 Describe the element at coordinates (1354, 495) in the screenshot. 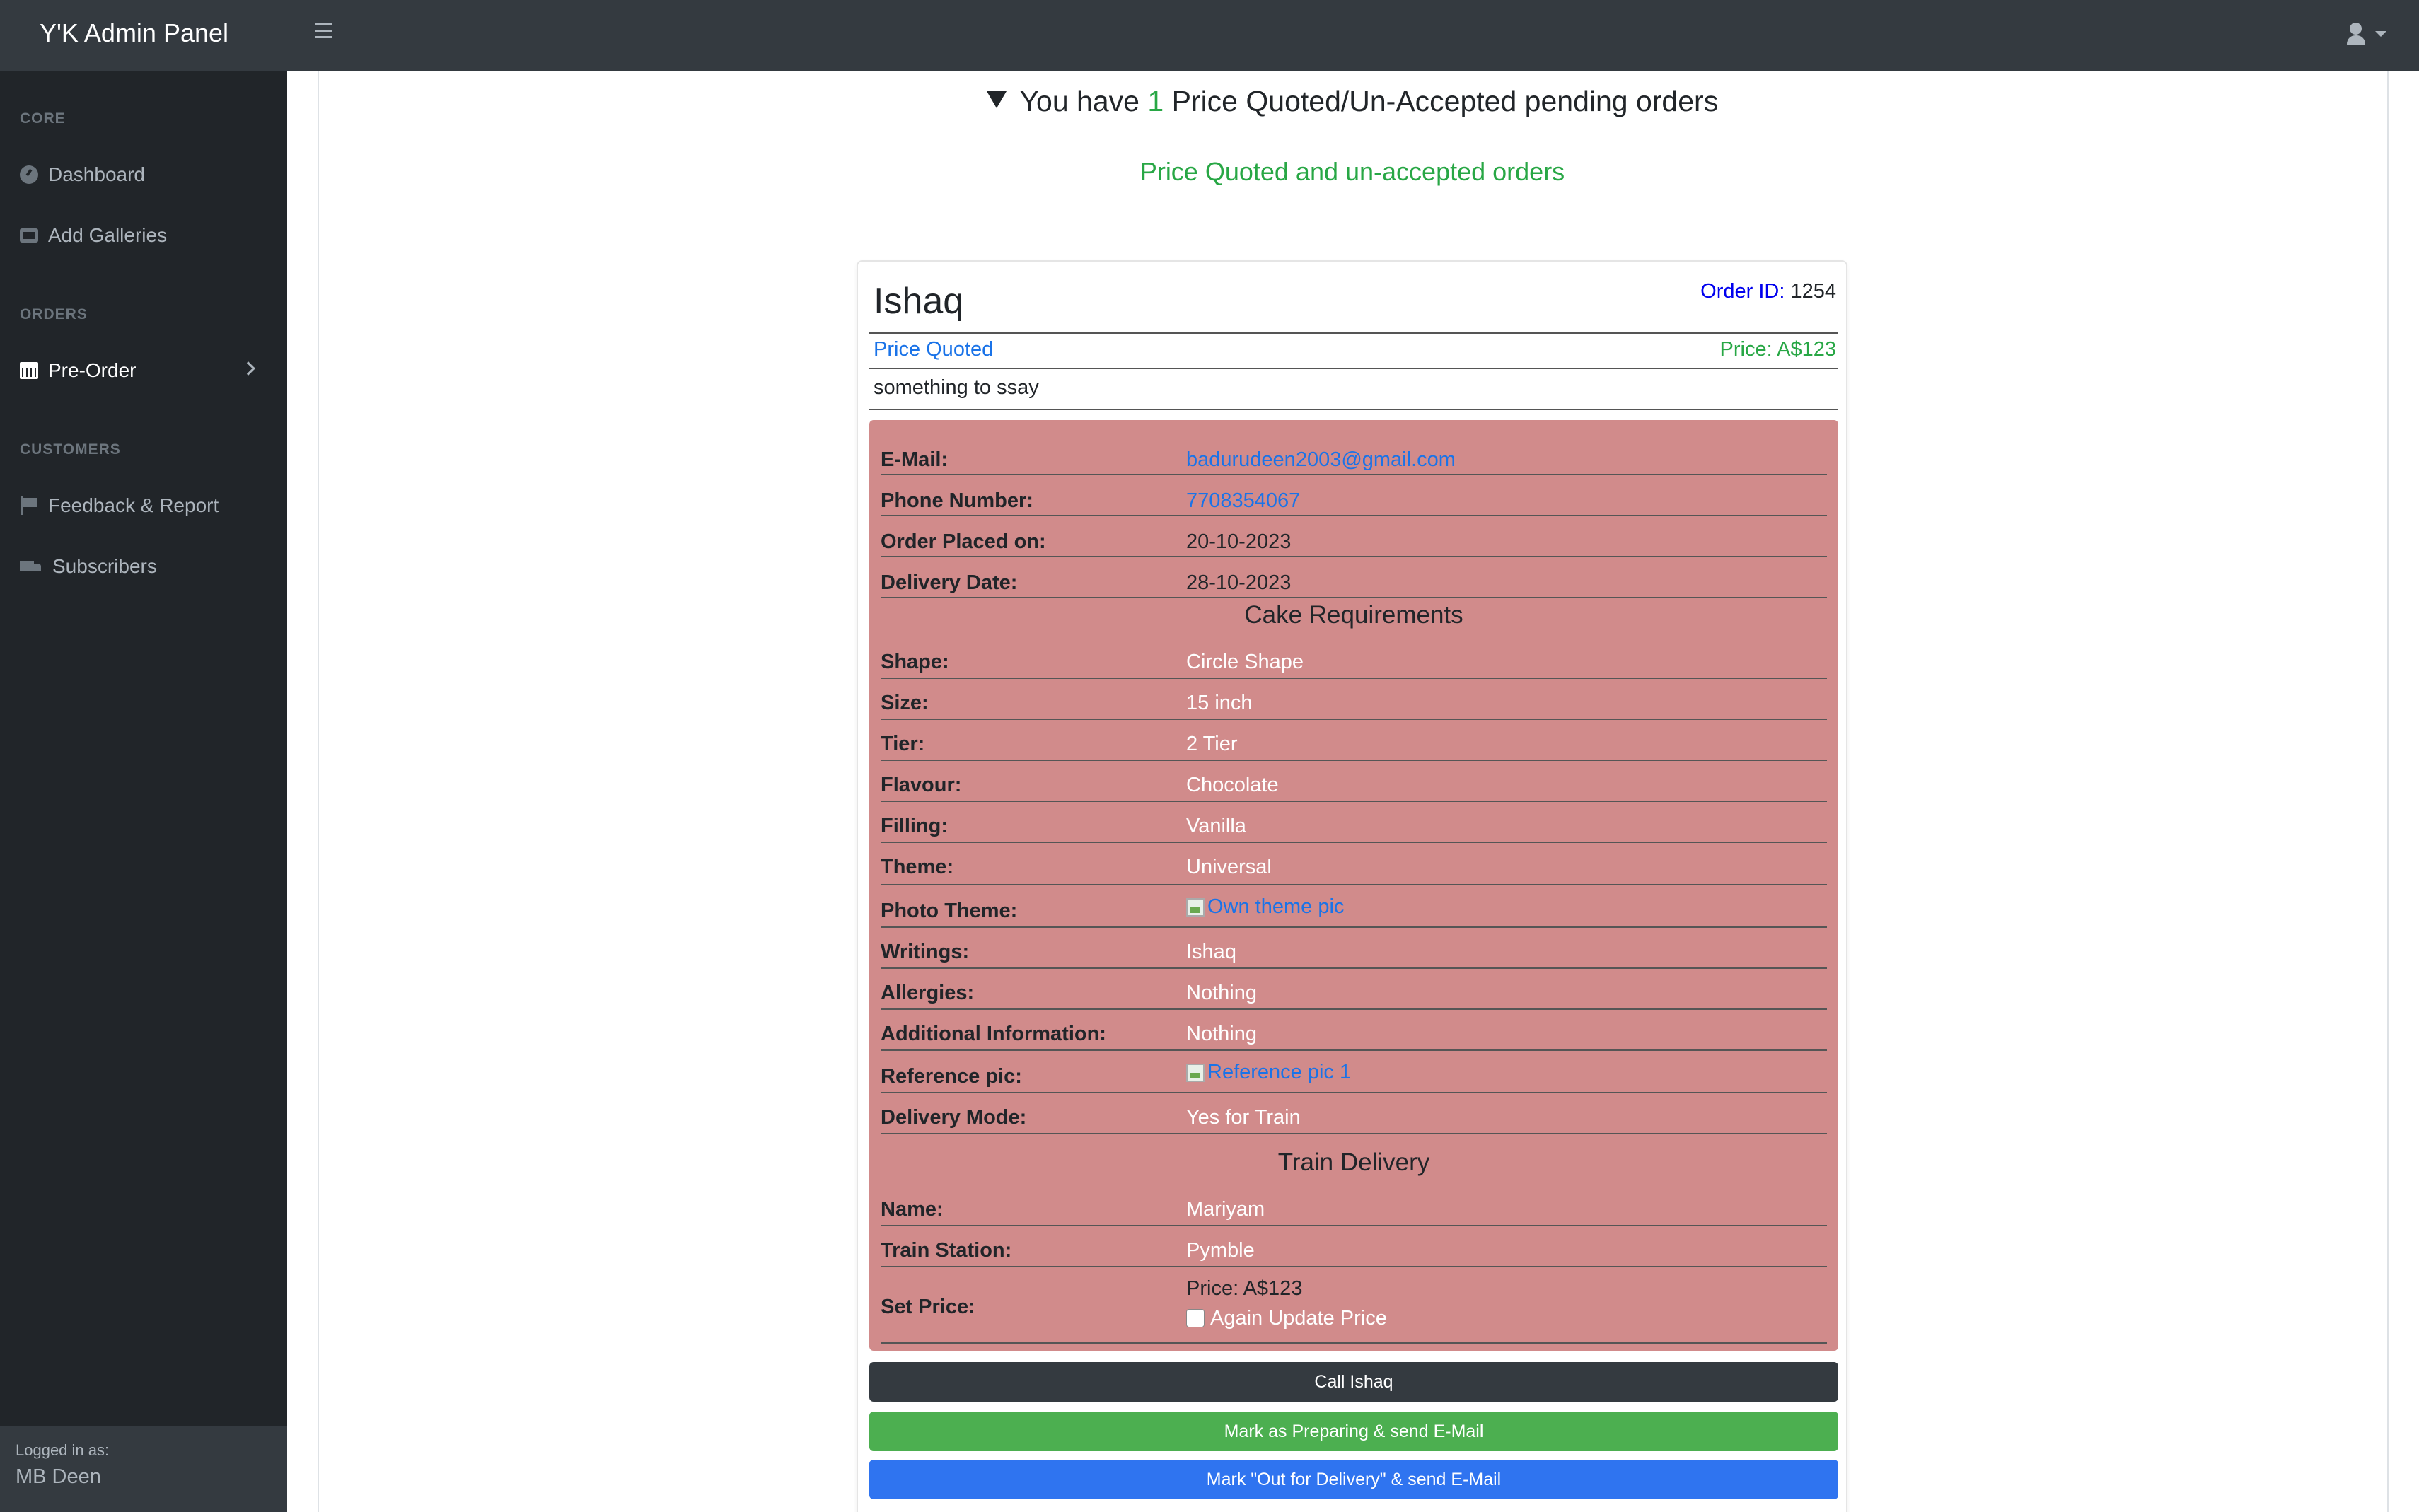

I see `detail-row-phone: Phone Number: 7708354067` at that location.